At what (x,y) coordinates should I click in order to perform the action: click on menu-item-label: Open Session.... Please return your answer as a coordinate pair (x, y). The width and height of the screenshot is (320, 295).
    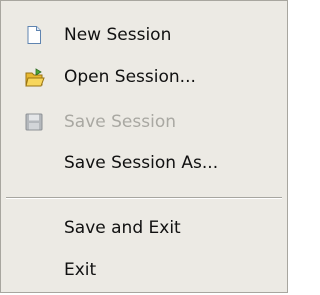
    Looking at the image, I should click on (130, 77).